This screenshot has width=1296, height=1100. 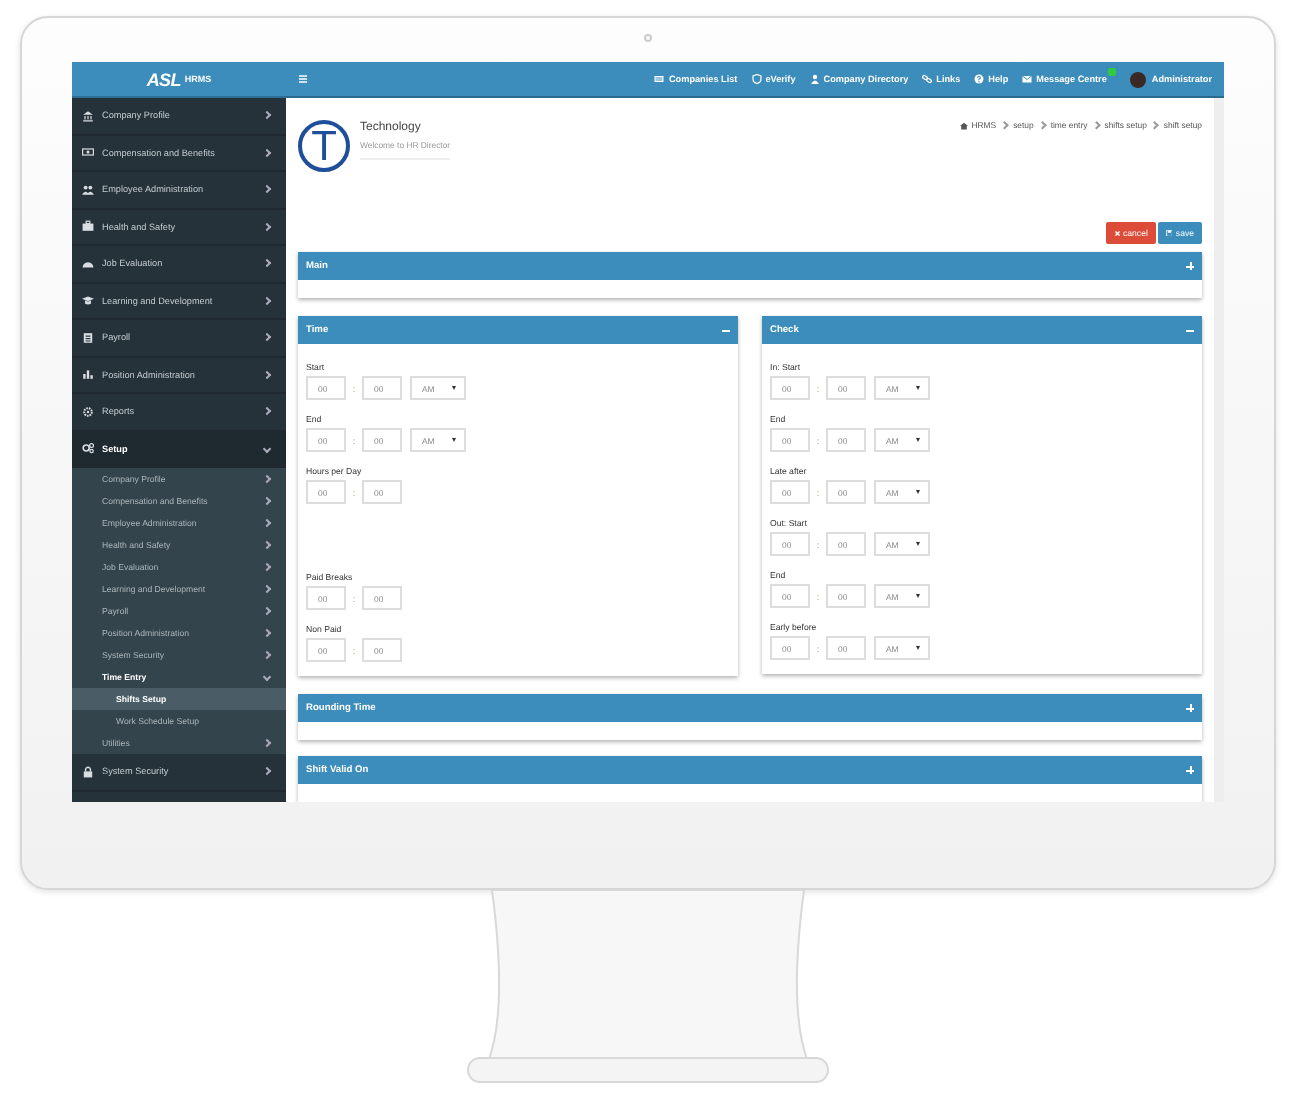 I want to click on home-icon, so click(x=963, y=125).